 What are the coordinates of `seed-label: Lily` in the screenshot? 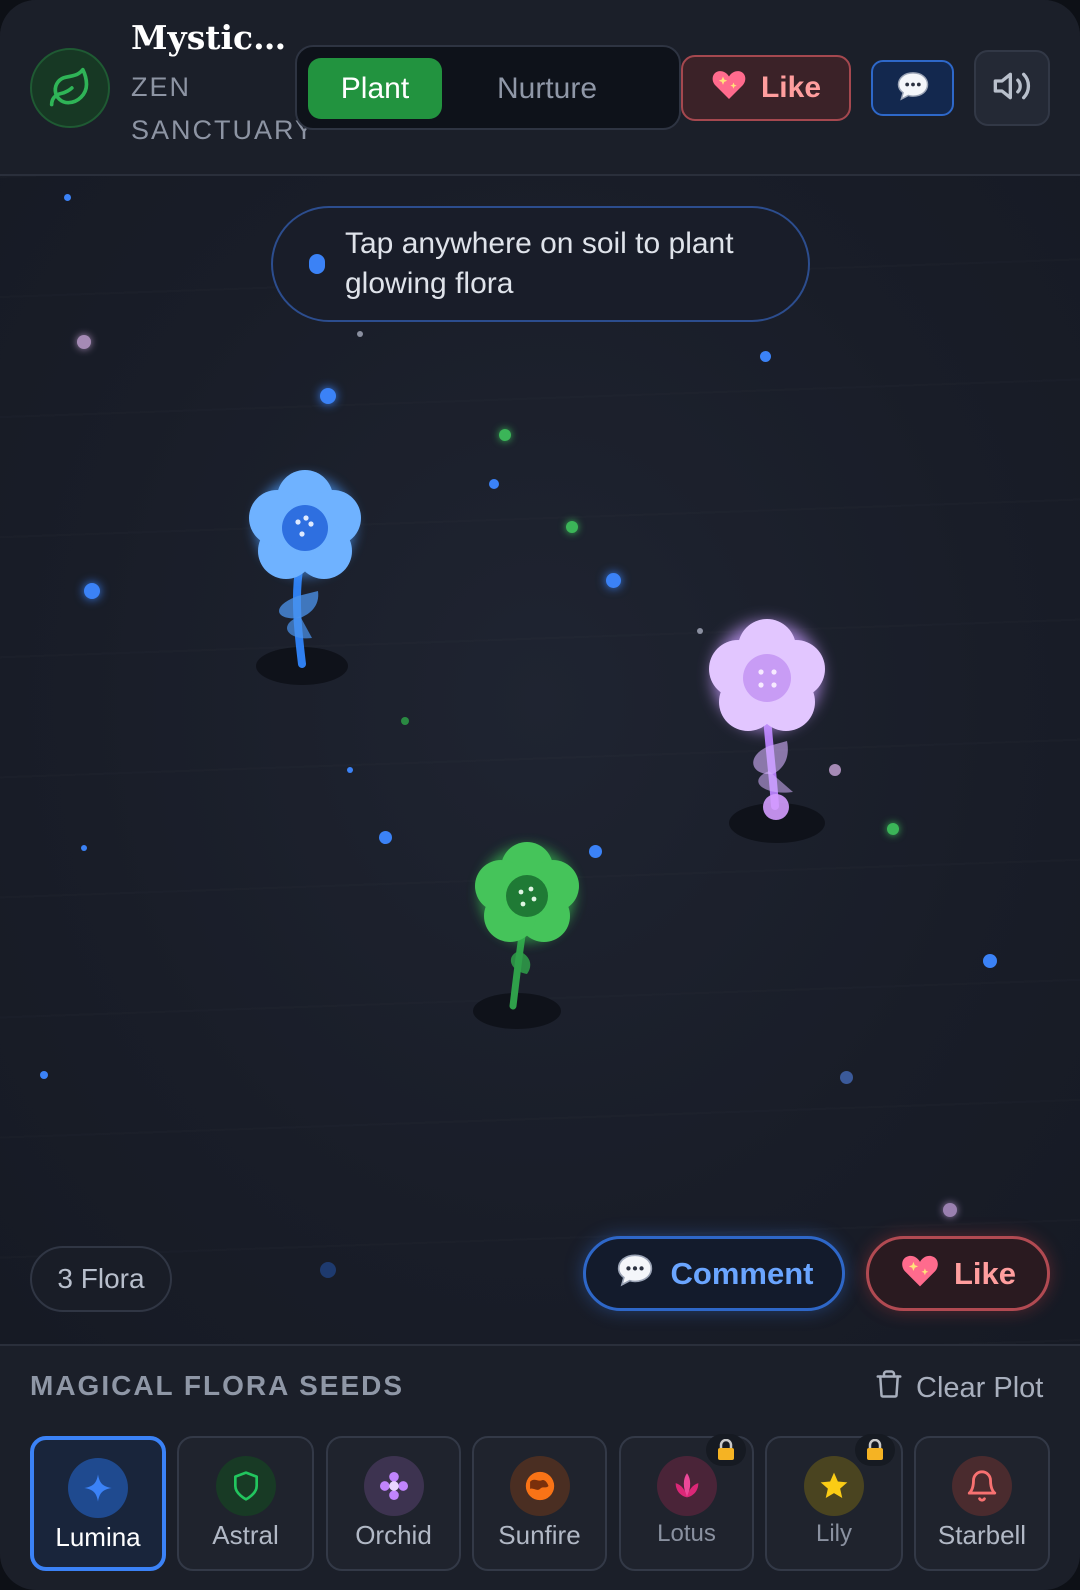 It's located at (833, 1533).